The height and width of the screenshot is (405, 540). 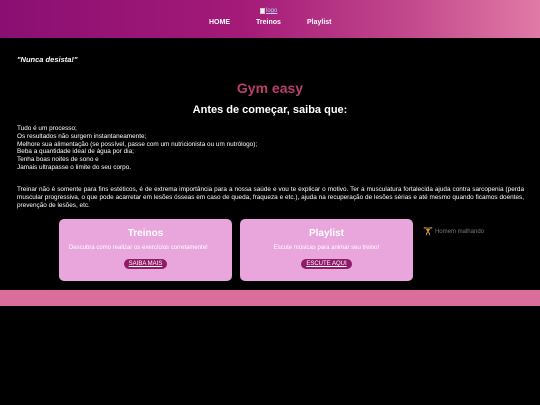 I want to click on playlist-card-text: Escute músicas para animar seu treino!, so click(x=326, y=248).